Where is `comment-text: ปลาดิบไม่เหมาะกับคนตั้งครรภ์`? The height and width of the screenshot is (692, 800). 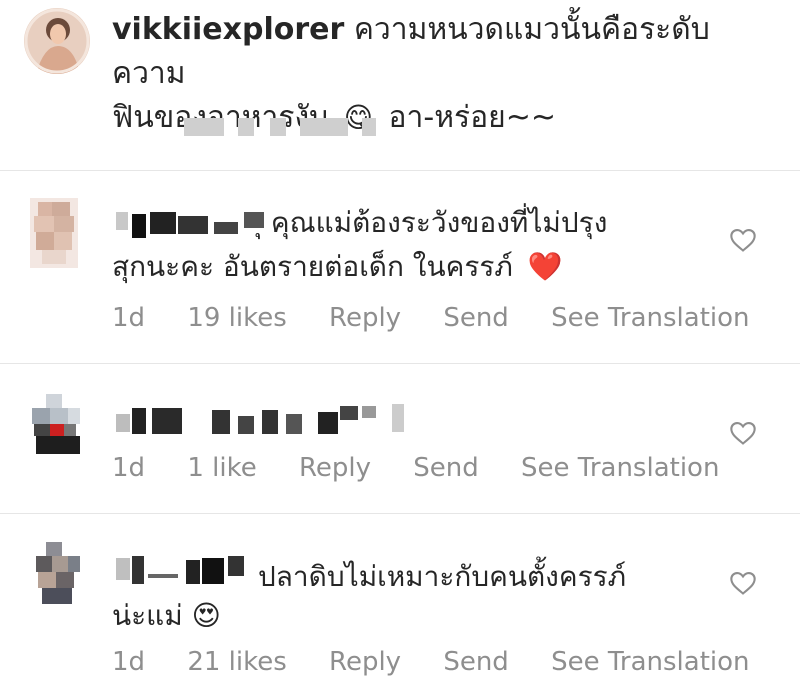
comment-text: ปลาดิบไม่เหมาะกับคนตั้งครรภ์ is located at coordinates (488, 577).